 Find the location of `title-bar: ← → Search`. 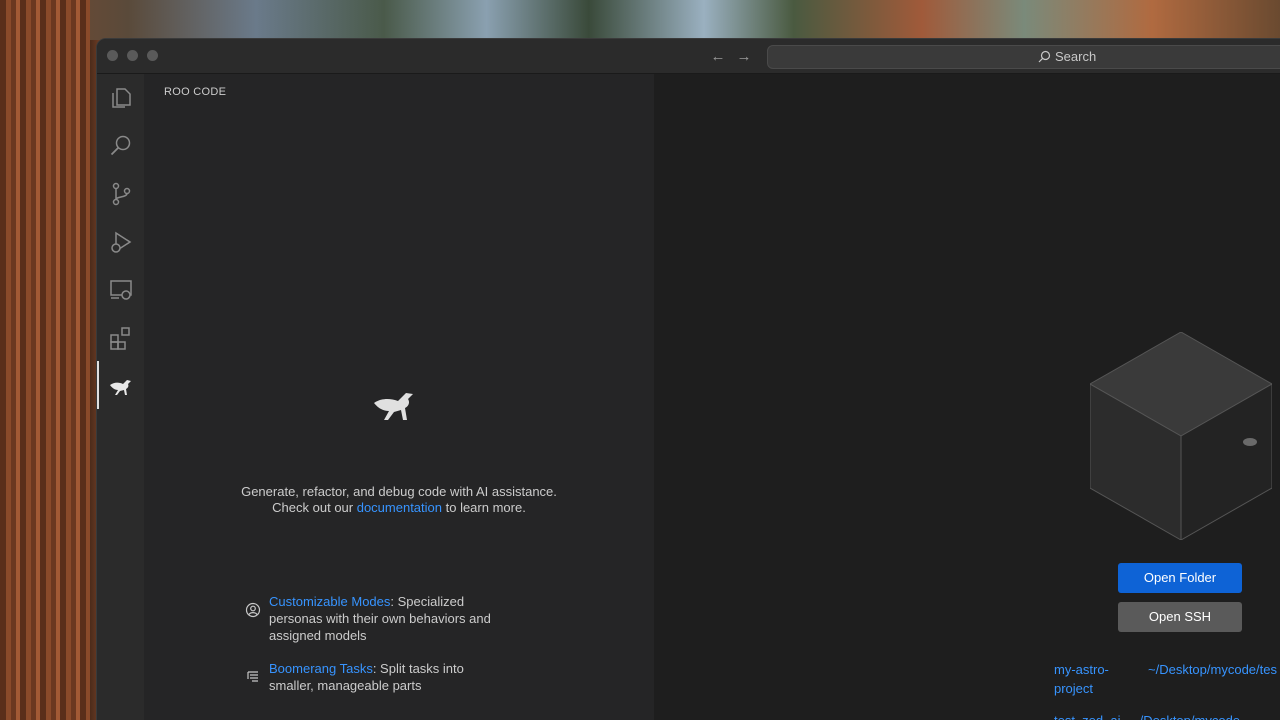

title-bar: ← → Search is located at coordinates (688, 56).